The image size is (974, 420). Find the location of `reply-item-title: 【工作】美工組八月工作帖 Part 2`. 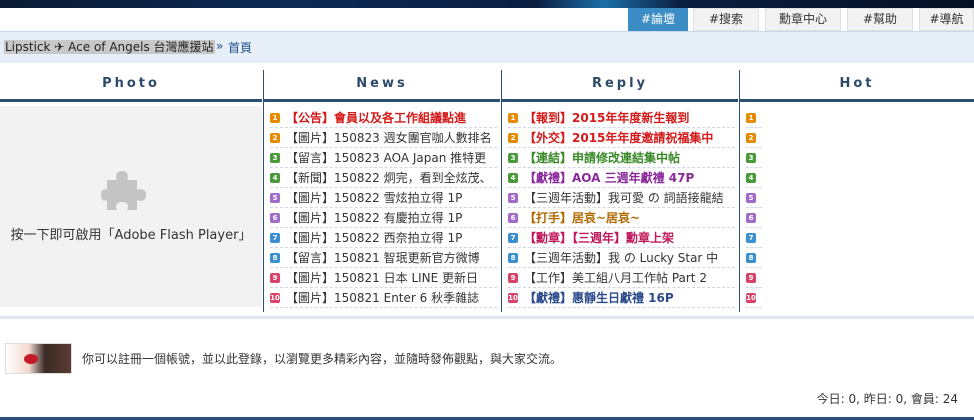

reply-item-title: 【工作】美工組八月工作帖 Part 2 is located at coordinates (615, 277).